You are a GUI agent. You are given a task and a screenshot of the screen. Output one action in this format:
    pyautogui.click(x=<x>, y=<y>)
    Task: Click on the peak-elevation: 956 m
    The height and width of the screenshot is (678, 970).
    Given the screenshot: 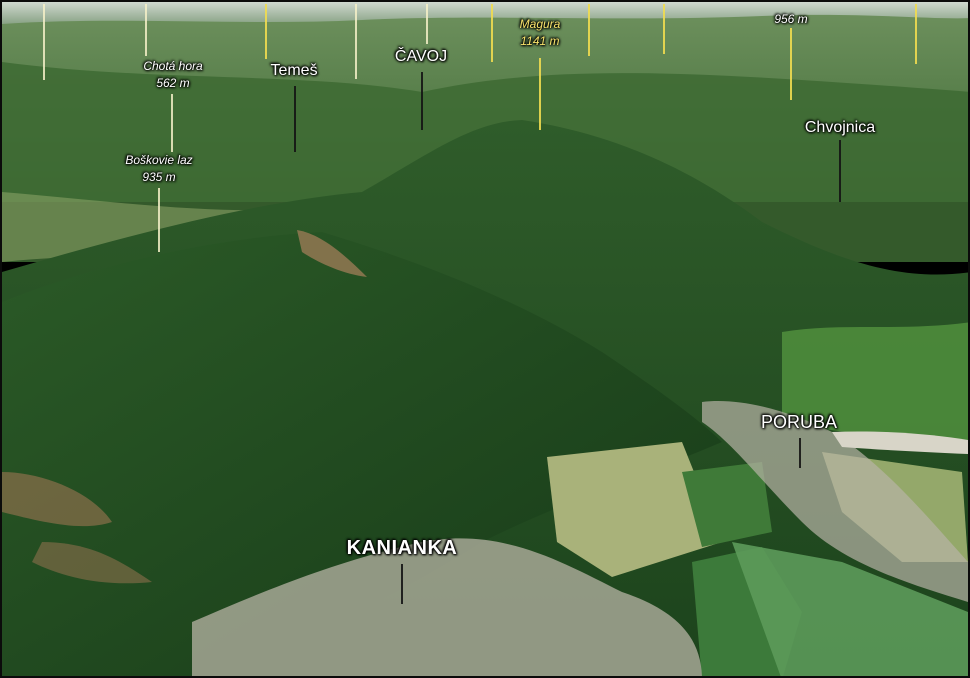 What is the action you would take?
    pyautogui.click(x=791, y=19)
    